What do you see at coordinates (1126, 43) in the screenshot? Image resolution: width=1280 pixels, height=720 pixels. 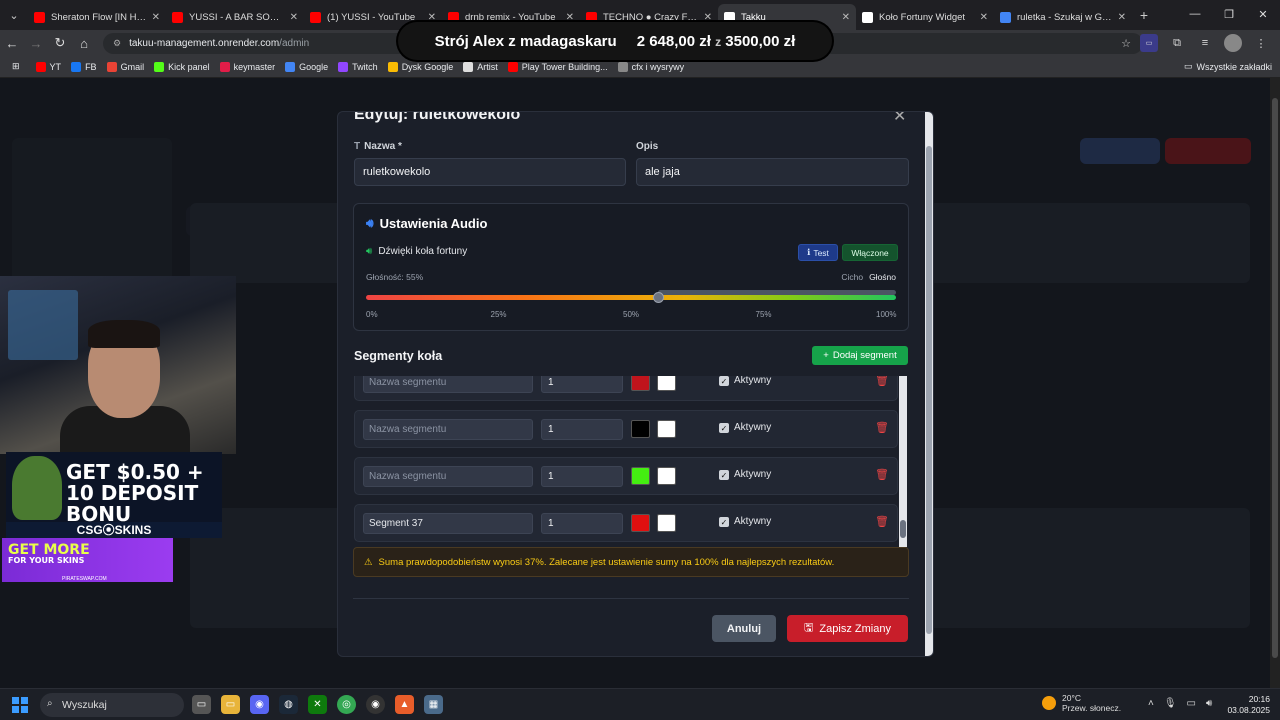 I see `bookmark-star-icon: ☆` at bounding box center [1126, 43].